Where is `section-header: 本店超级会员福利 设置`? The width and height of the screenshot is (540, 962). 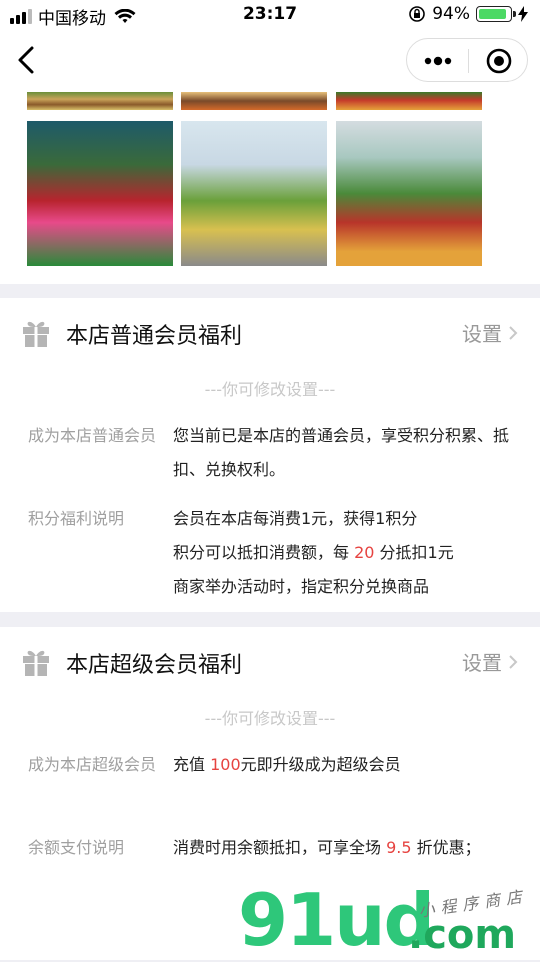
section-header: 本店超级会员福利 设置 is located at coordinates (270, 663).